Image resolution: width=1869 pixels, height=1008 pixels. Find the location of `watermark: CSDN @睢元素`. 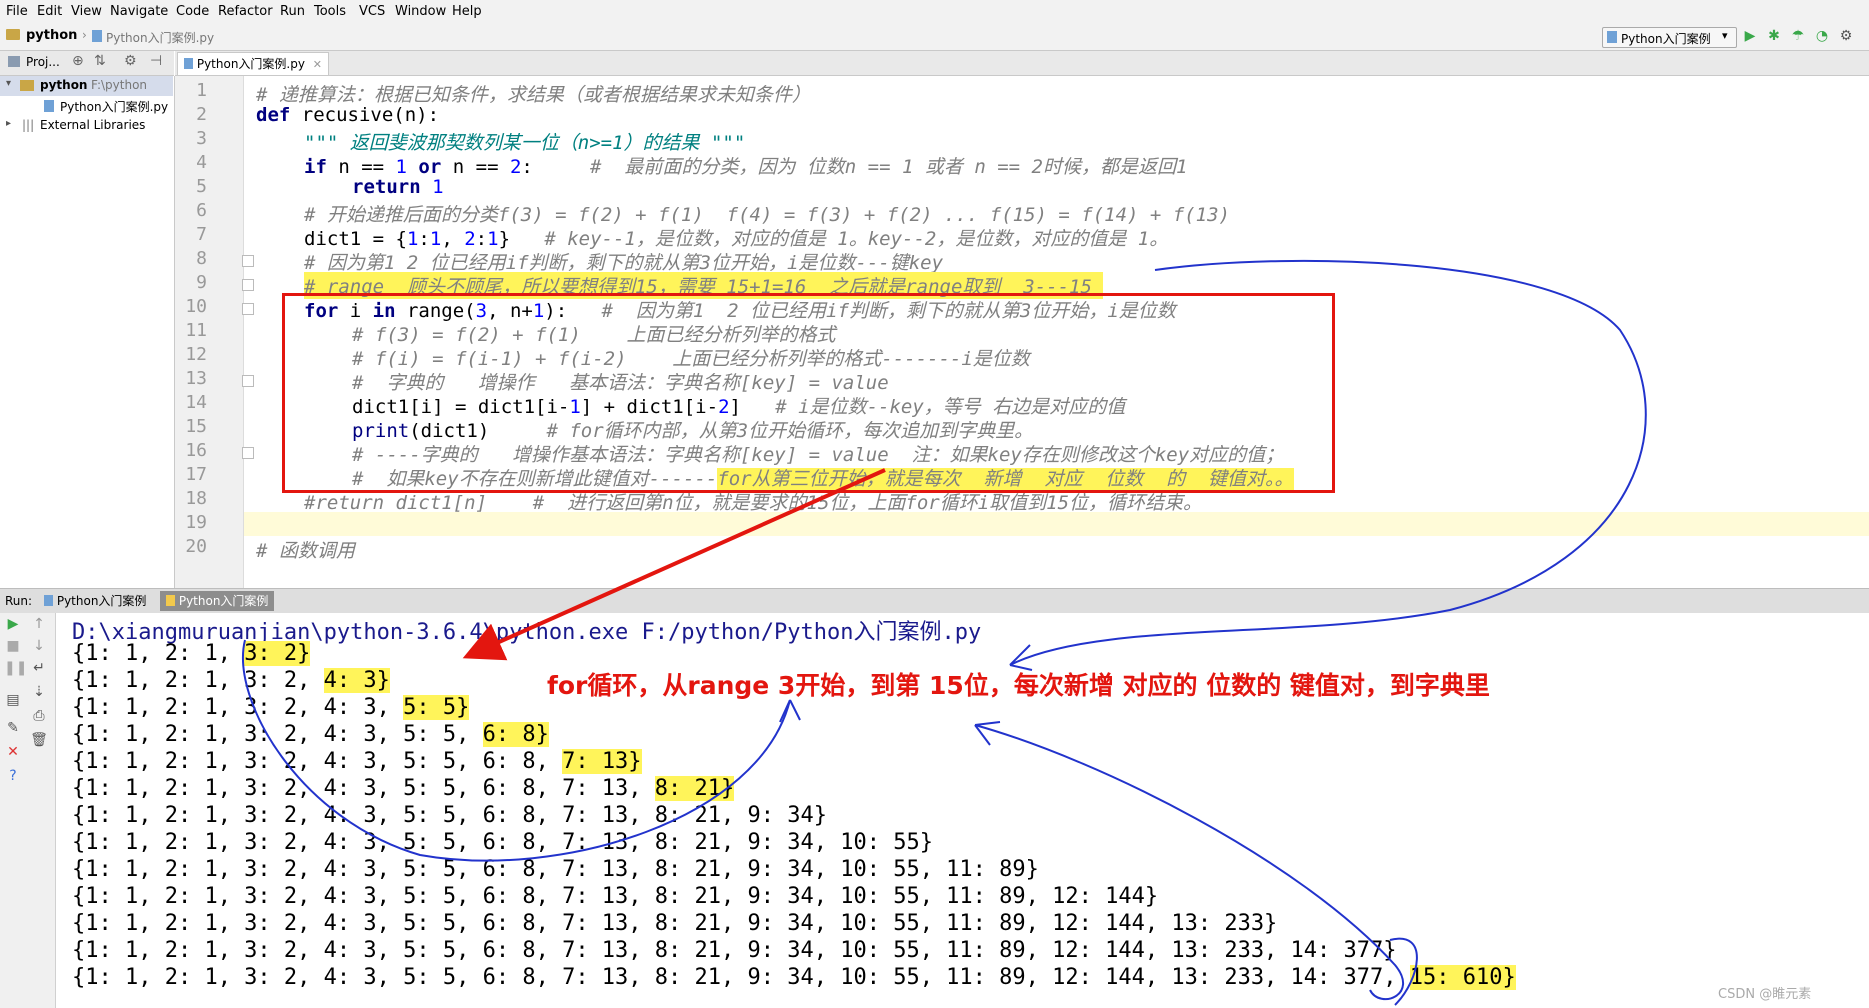

watermark: CSDN @睢元素 is located at coordinates (1765, 994).